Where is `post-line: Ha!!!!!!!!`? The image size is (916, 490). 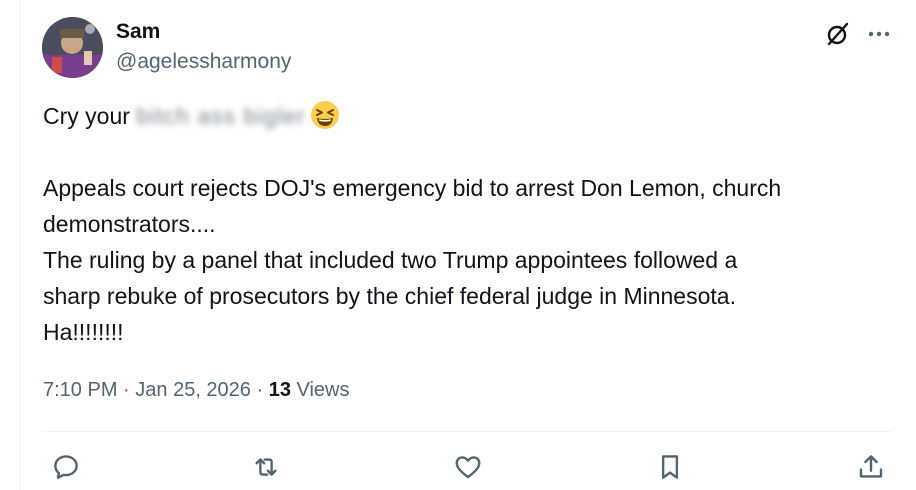 post-line: Ha!!!!!!!! is located at coordinates (83, 332).